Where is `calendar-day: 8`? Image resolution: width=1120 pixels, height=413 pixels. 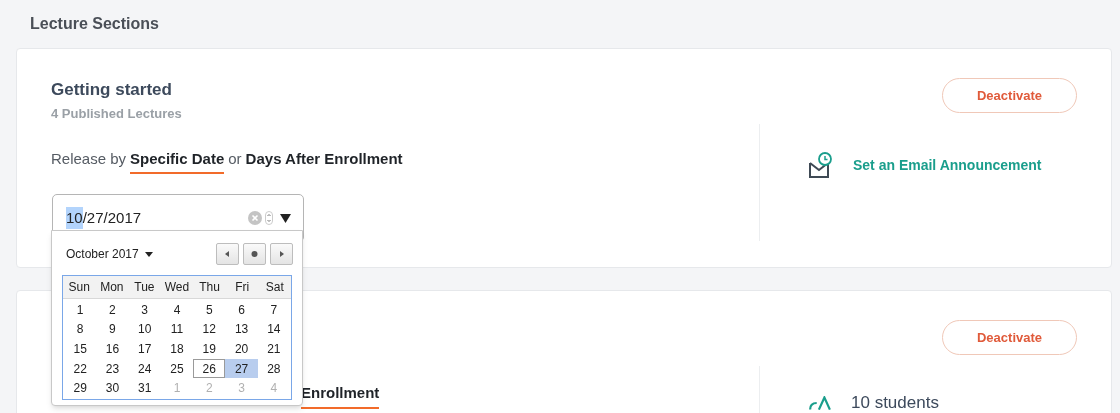
calendar-day: 8 is located at coordinates (80, 329).